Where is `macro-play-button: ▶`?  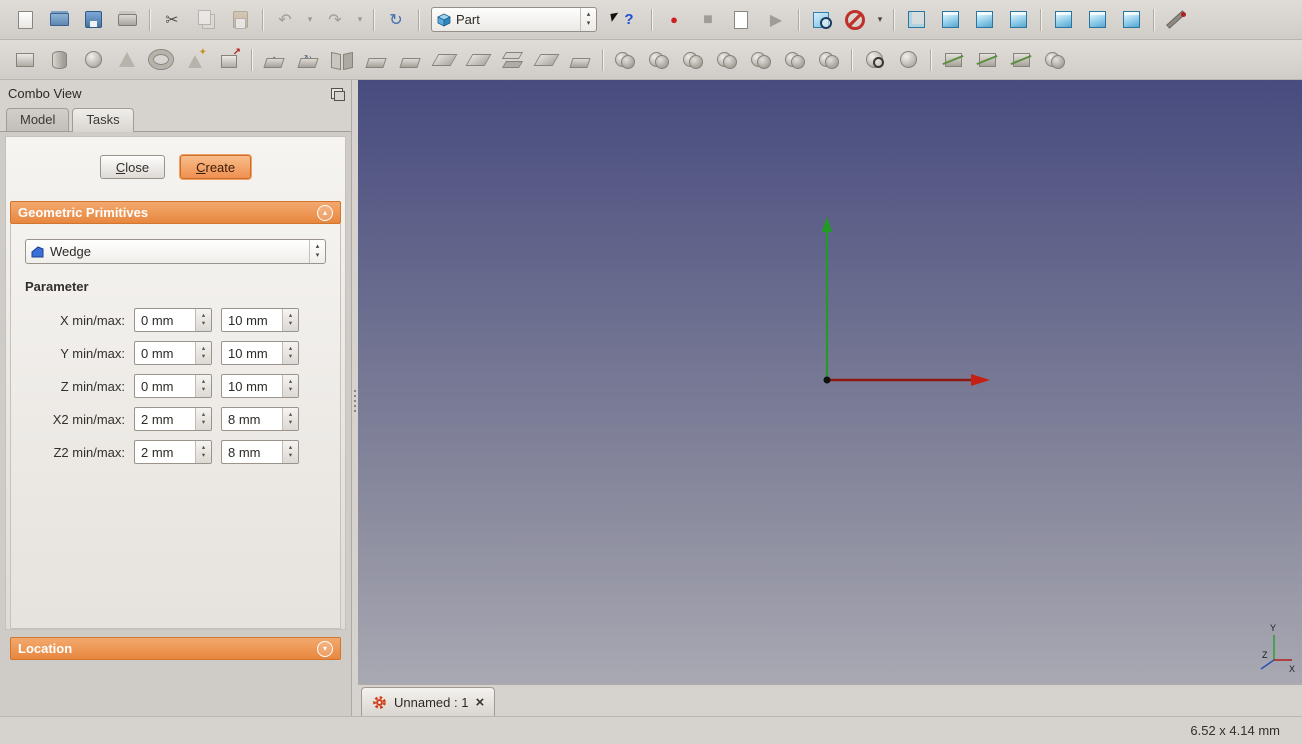 macro-play-button: ▶ is located at coordinates (776, 20).